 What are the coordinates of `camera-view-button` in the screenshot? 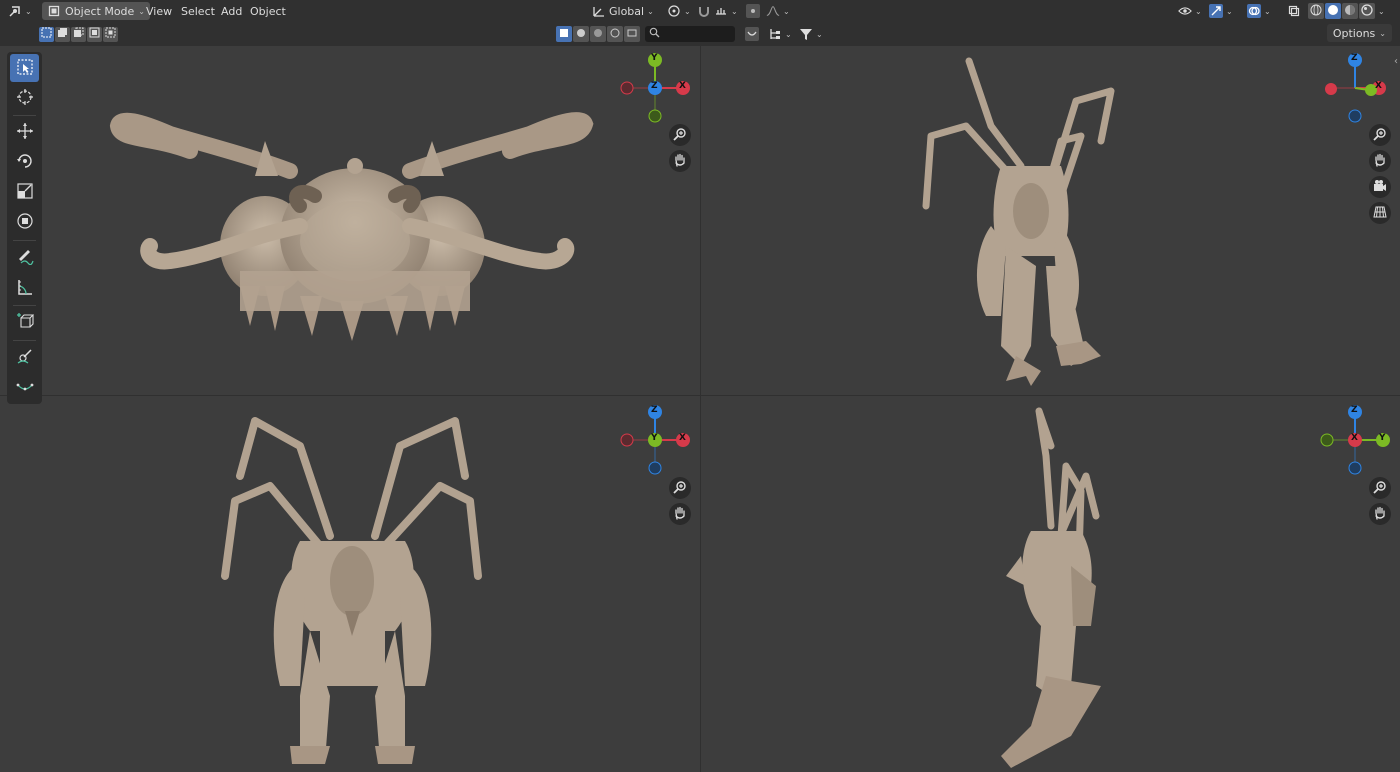 It's located at (1380, 187).